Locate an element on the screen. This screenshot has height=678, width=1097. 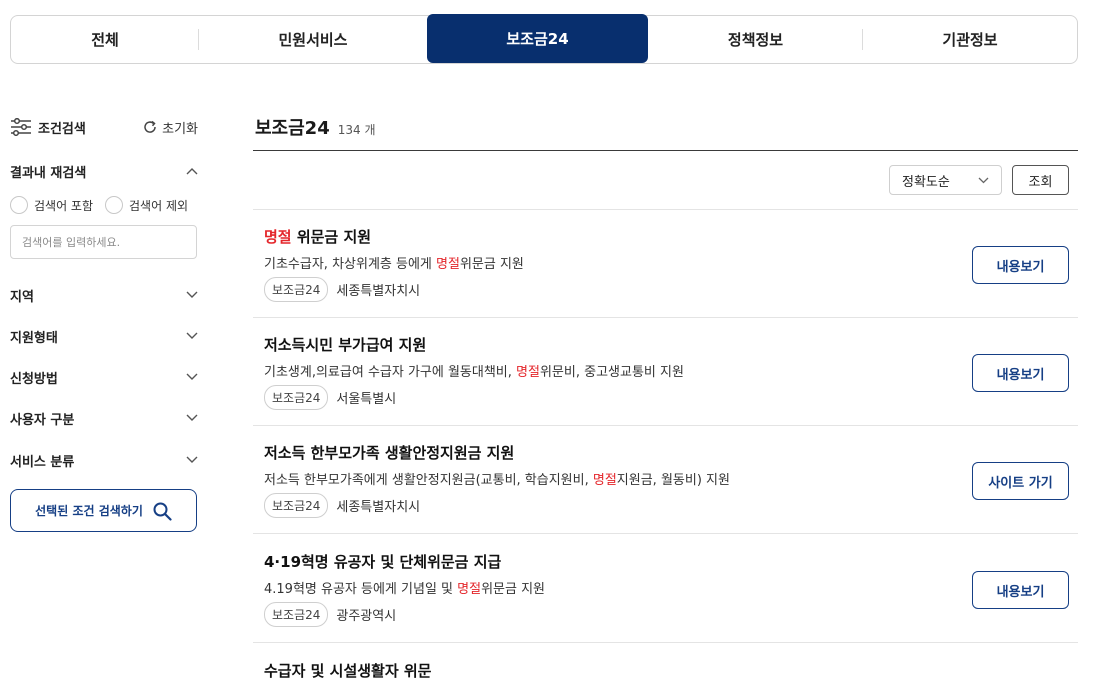
condition-search-title: 조건검색 is located at coordinates (48, 127).